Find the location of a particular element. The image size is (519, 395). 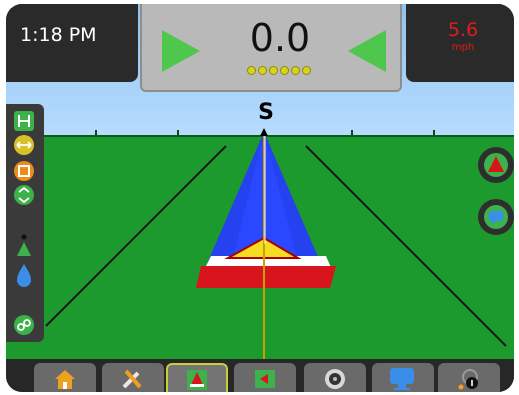

ab-pattern-button is located at coordinates (24, 195).